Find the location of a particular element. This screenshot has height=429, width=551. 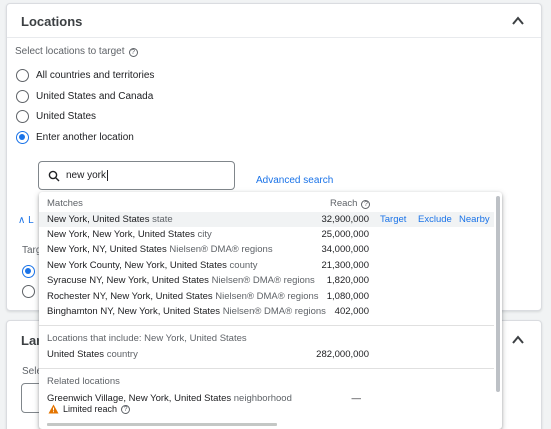

location-search-input: new york is located at coordinates (136, 175).